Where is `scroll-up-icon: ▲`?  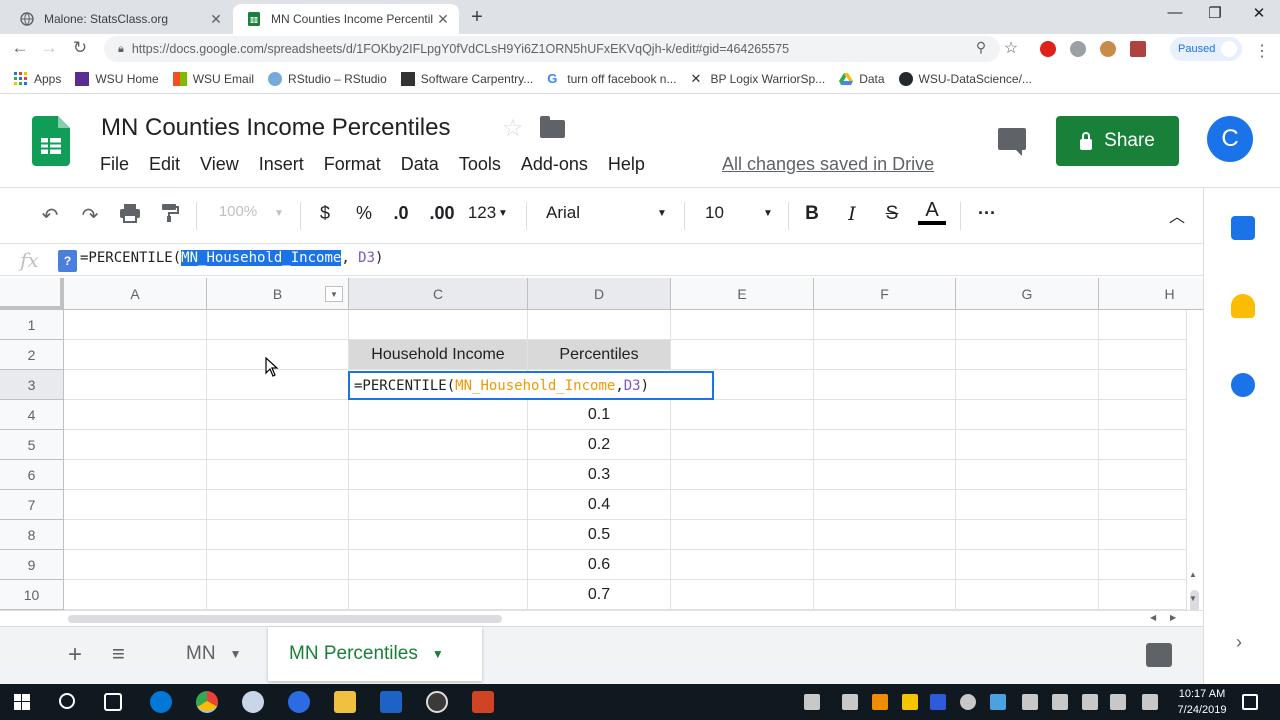
scroll-up-icon: ▲ is located at coordinates (1193, 574).